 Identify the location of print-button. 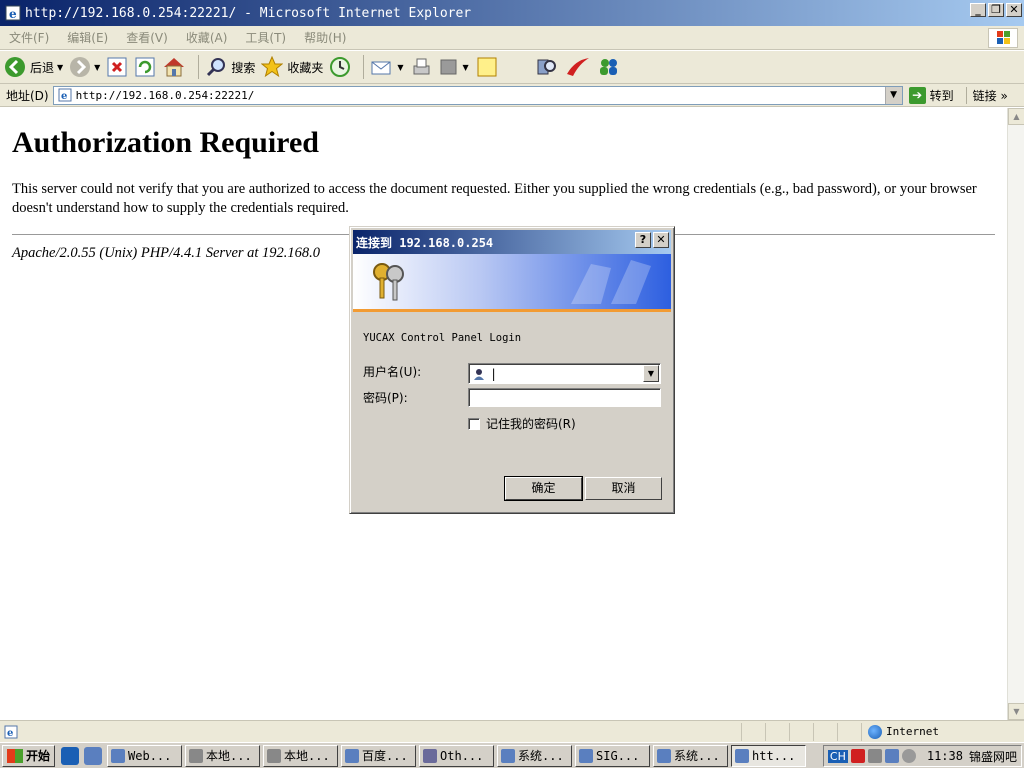
(421, 67).